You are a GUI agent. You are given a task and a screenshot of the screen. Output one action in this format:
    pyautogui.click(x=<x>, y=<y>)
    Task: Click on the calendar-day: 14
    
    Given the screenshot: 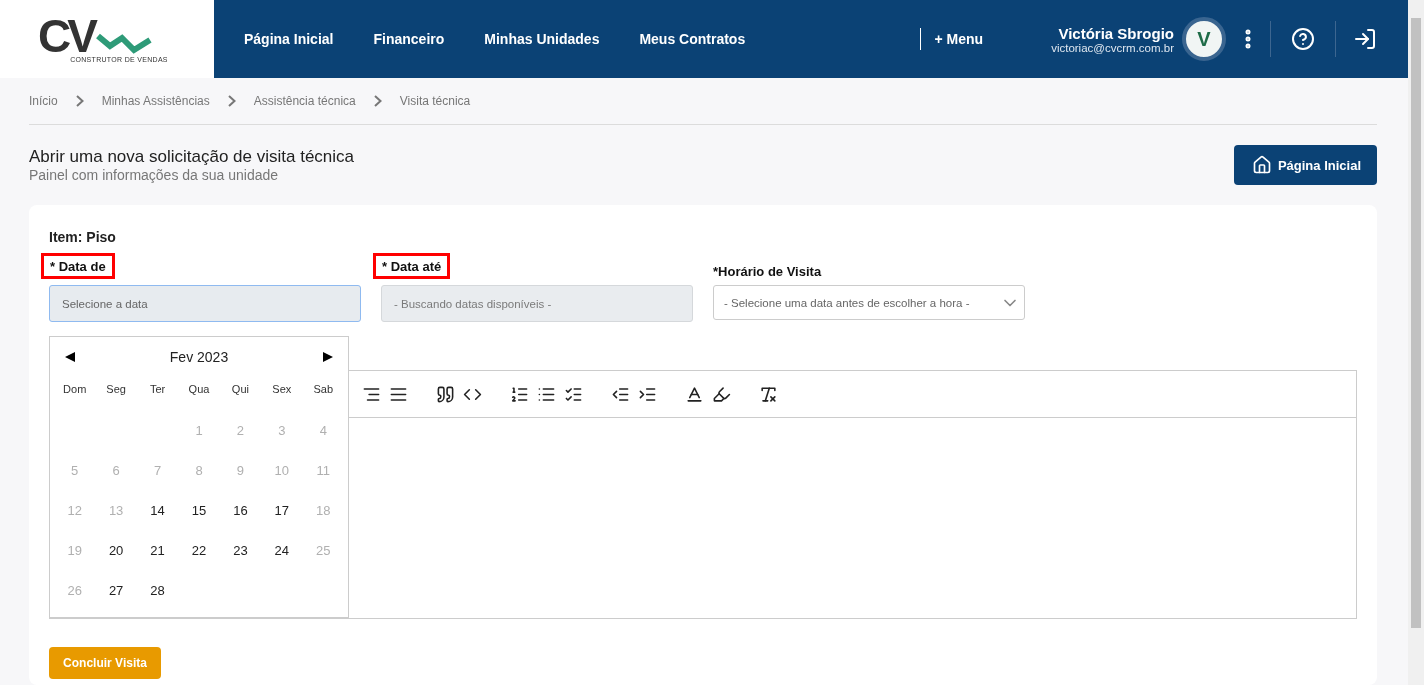 What is the action you would take?
    pyautogui.click(x=157, y=523)
    